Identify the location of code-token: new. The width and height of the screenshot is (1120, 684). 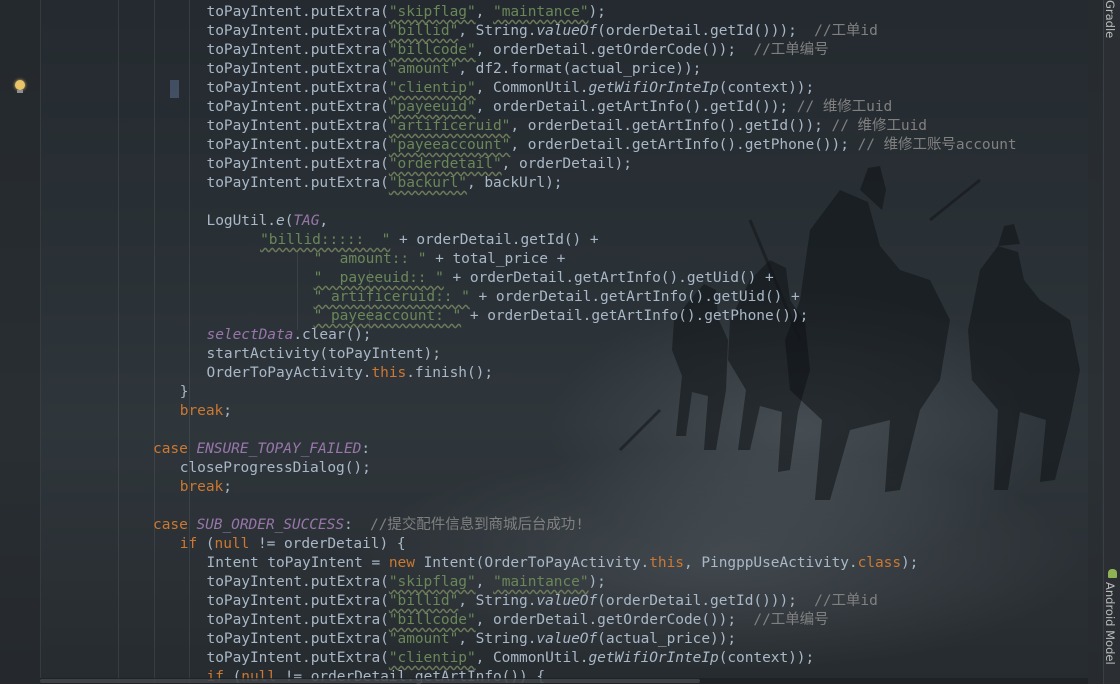
(406, 563).